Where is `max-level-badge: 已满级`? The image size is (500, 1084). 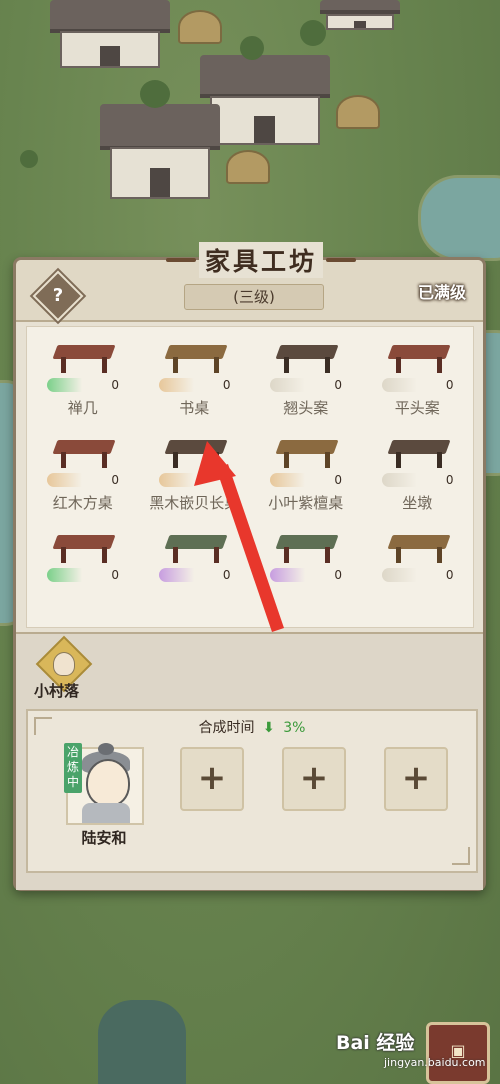 max-level-badge: 已满级 is located at coordinates (442, 293).